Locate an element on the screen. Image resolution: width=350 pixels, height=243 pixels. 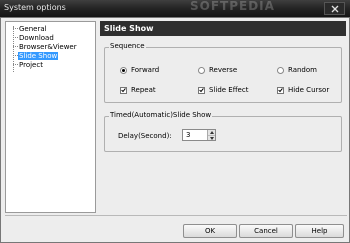
radio-label: Reverse is located at coordinates (223, 70).